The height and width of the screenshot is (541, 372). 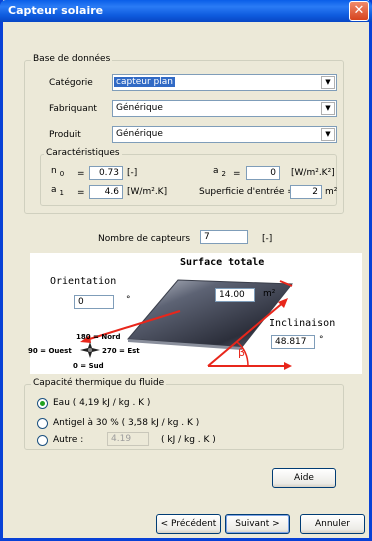 I want to click on fluid-option-water-radio, so click(x=42, y=403).